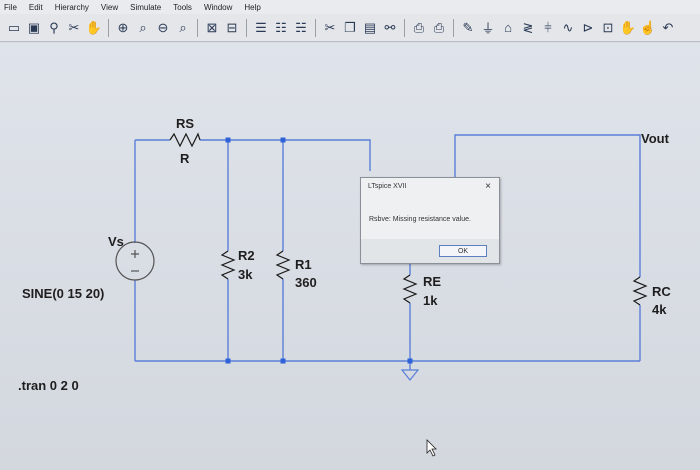 The height and width of the screenshot is (470, 700). What do you see at coordinates (143, 28) in the screenshot?
I see `zoom-area-icon: ⌕` at bounding box center [143, 28].